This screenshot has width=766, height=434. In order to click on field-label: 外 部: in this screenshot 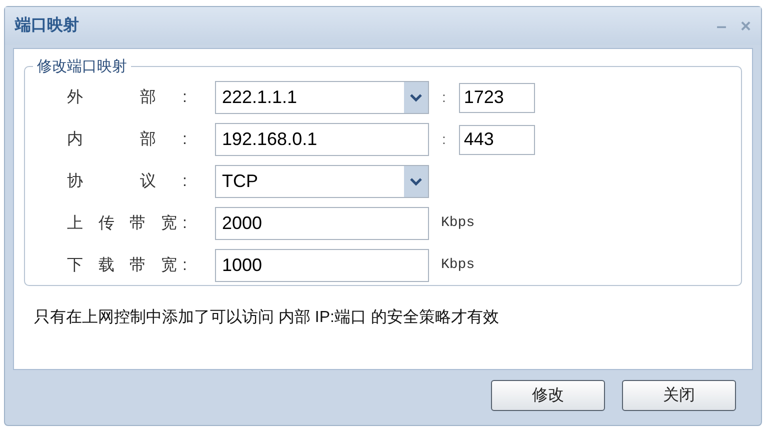, I will do `click(127, 98)`.